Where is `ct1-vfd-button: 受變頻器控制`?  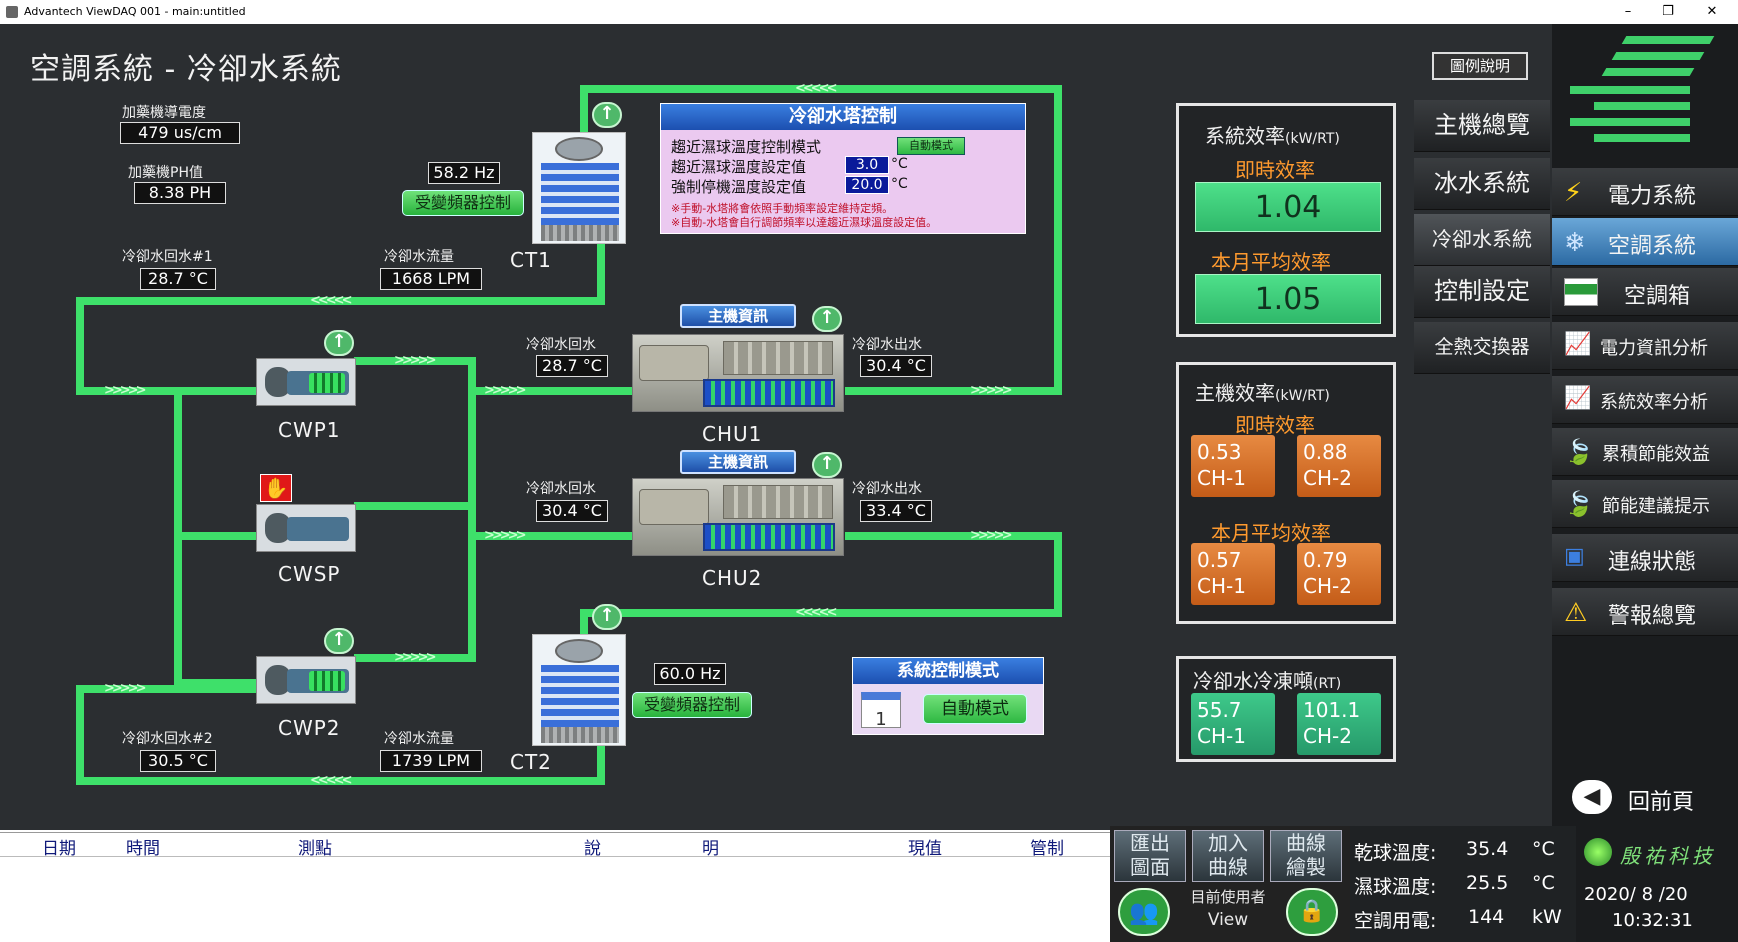 ct1-vfd-button: 受變頻器控制 is located at coordinates (463, 203).